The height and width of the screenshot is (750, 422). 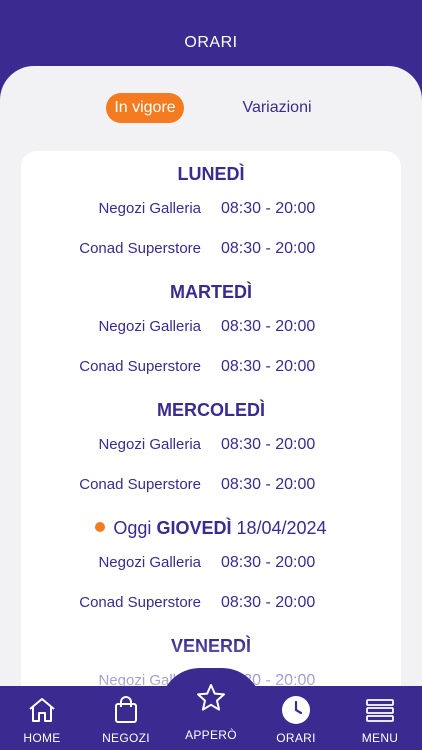 I want to click on today-prefix: Oggi, so click(x=132, y=528).